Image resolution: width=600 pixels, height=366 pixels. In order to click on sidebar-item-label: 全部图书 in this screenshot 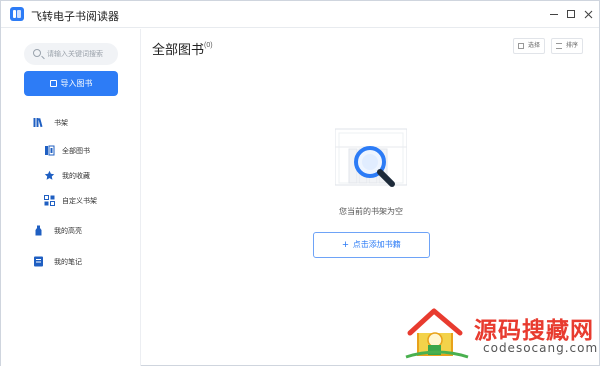, I will do `click(76, 151)`.